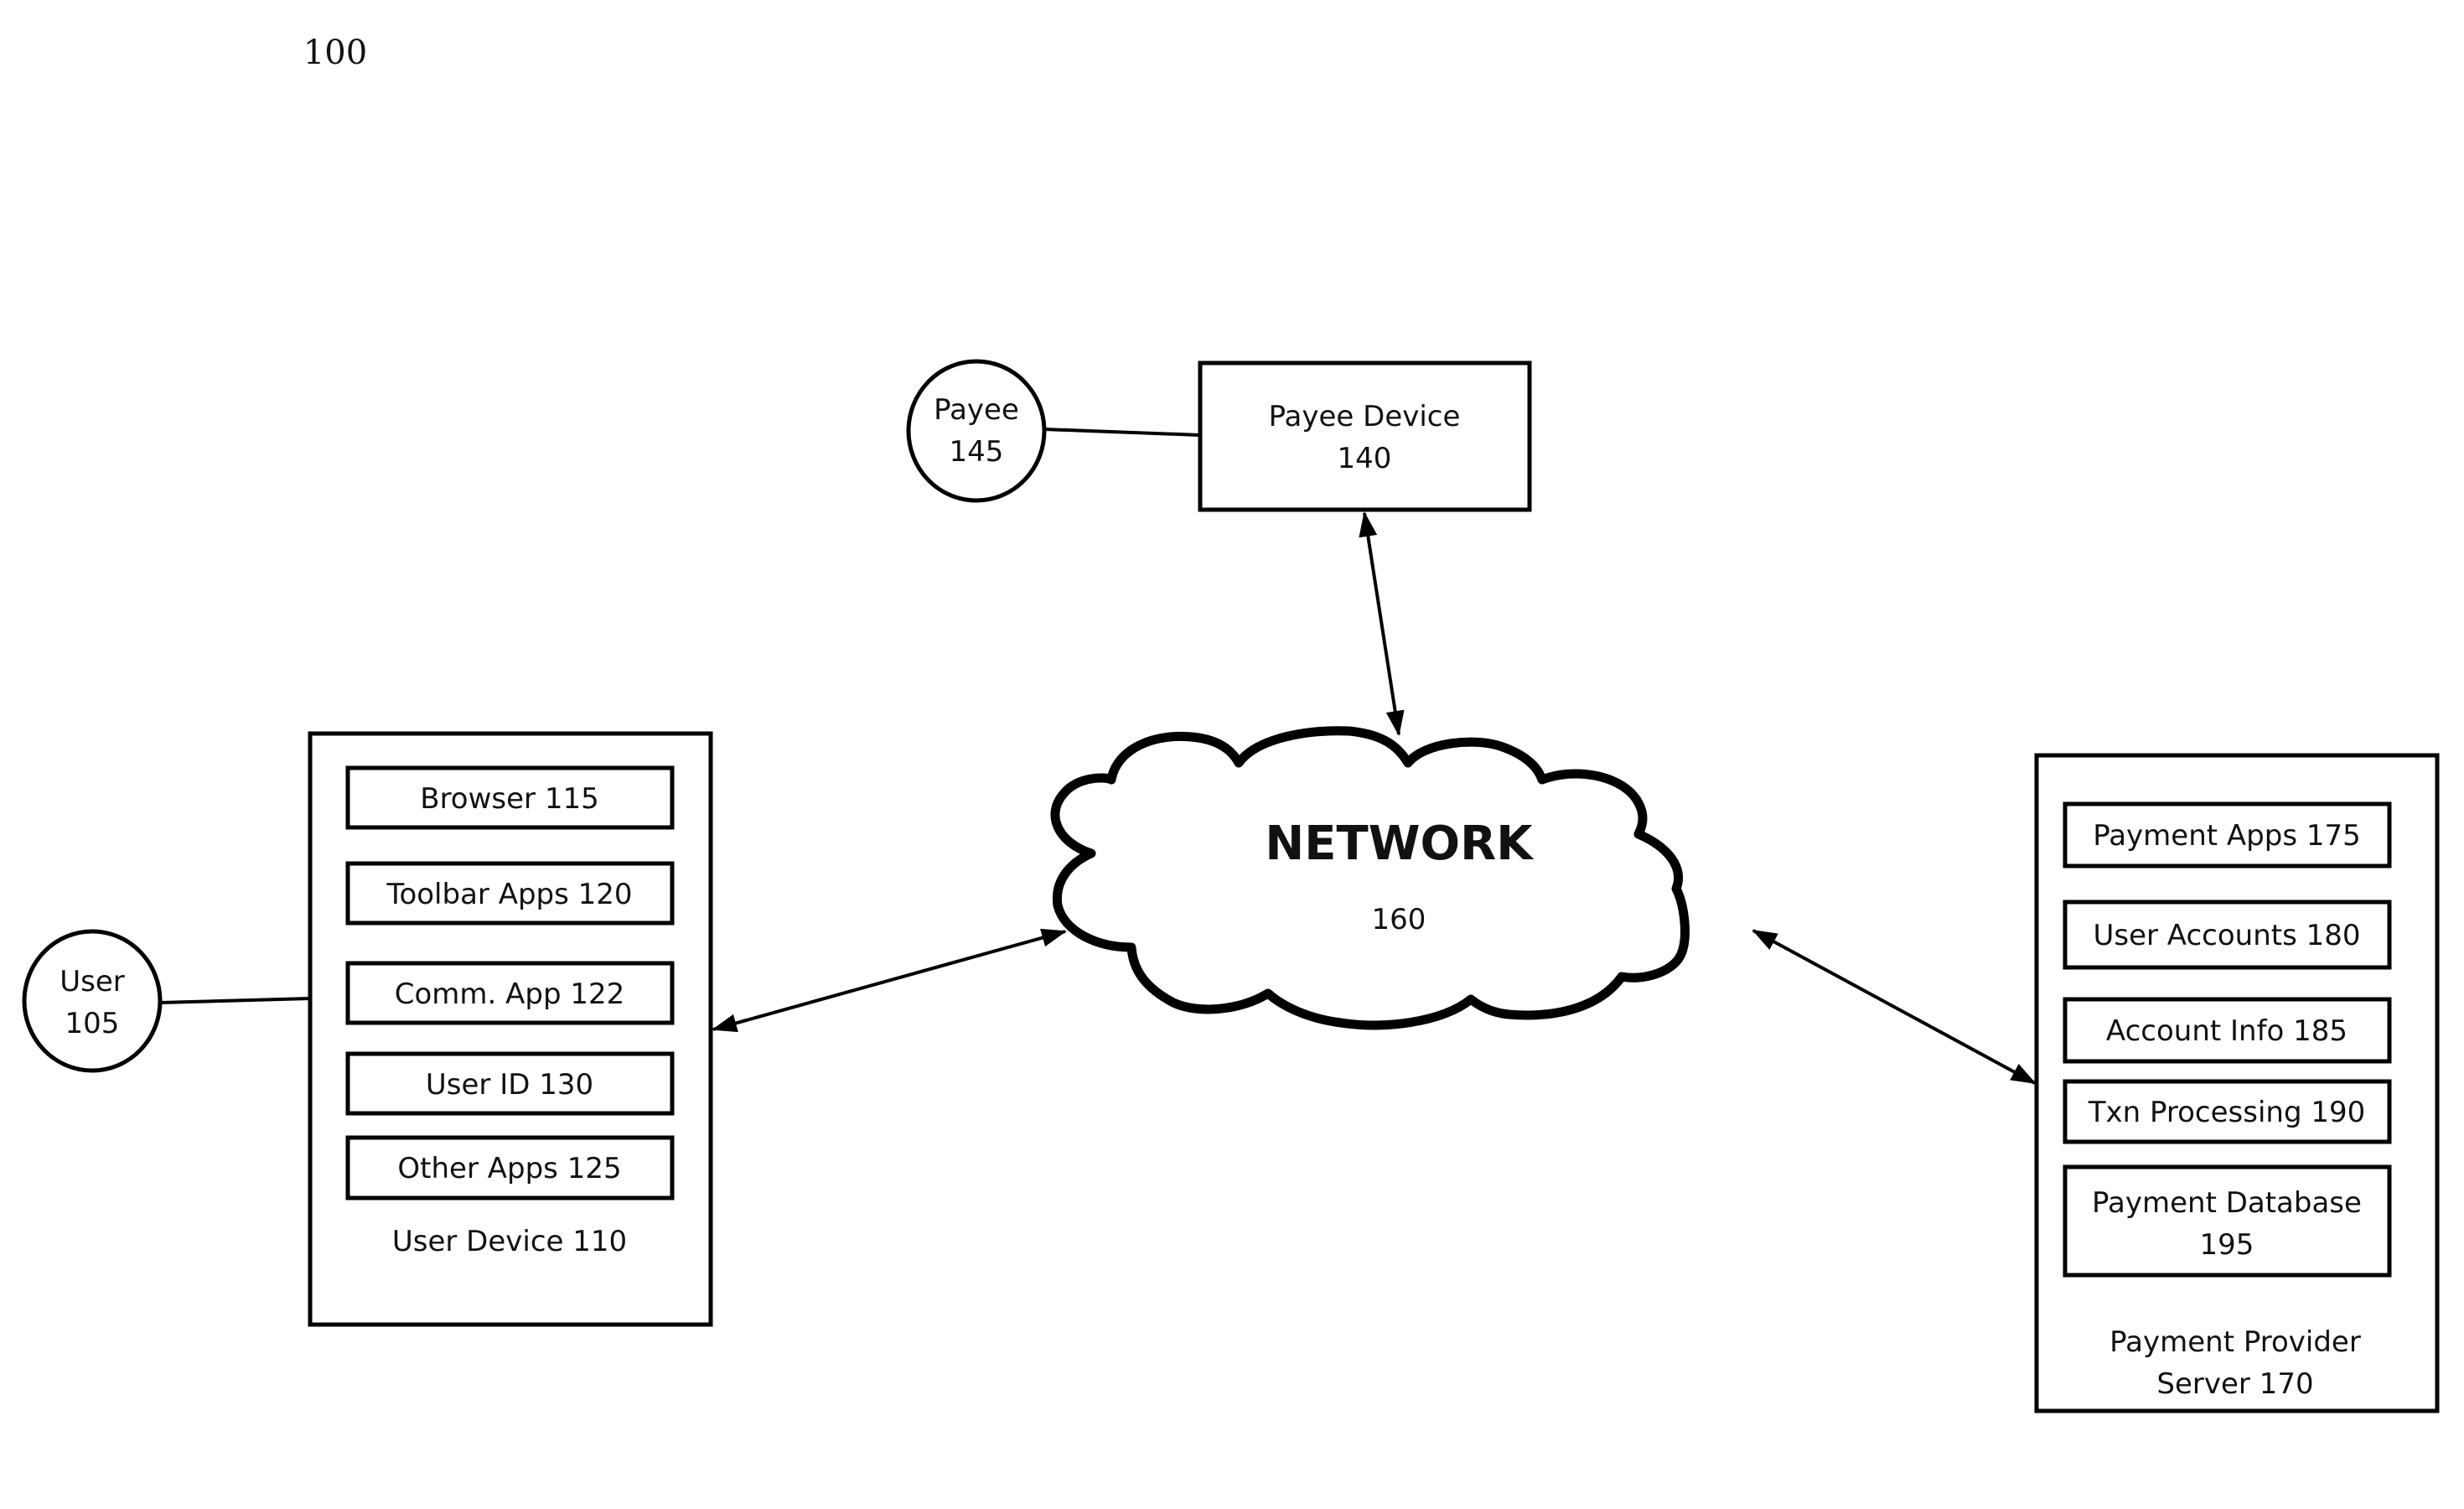 The image size is (2464, 1509). I want to click on user-device-label: User Device 110, so click(509, 1241).